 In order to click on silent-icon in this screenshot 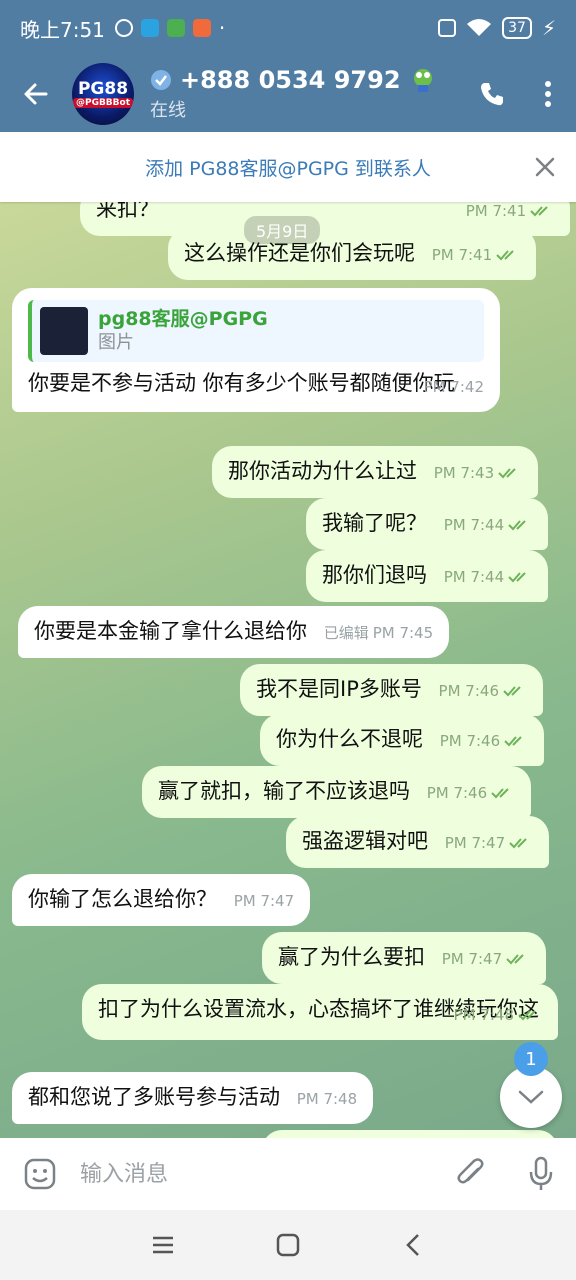, I will do `click(123, 28)`.